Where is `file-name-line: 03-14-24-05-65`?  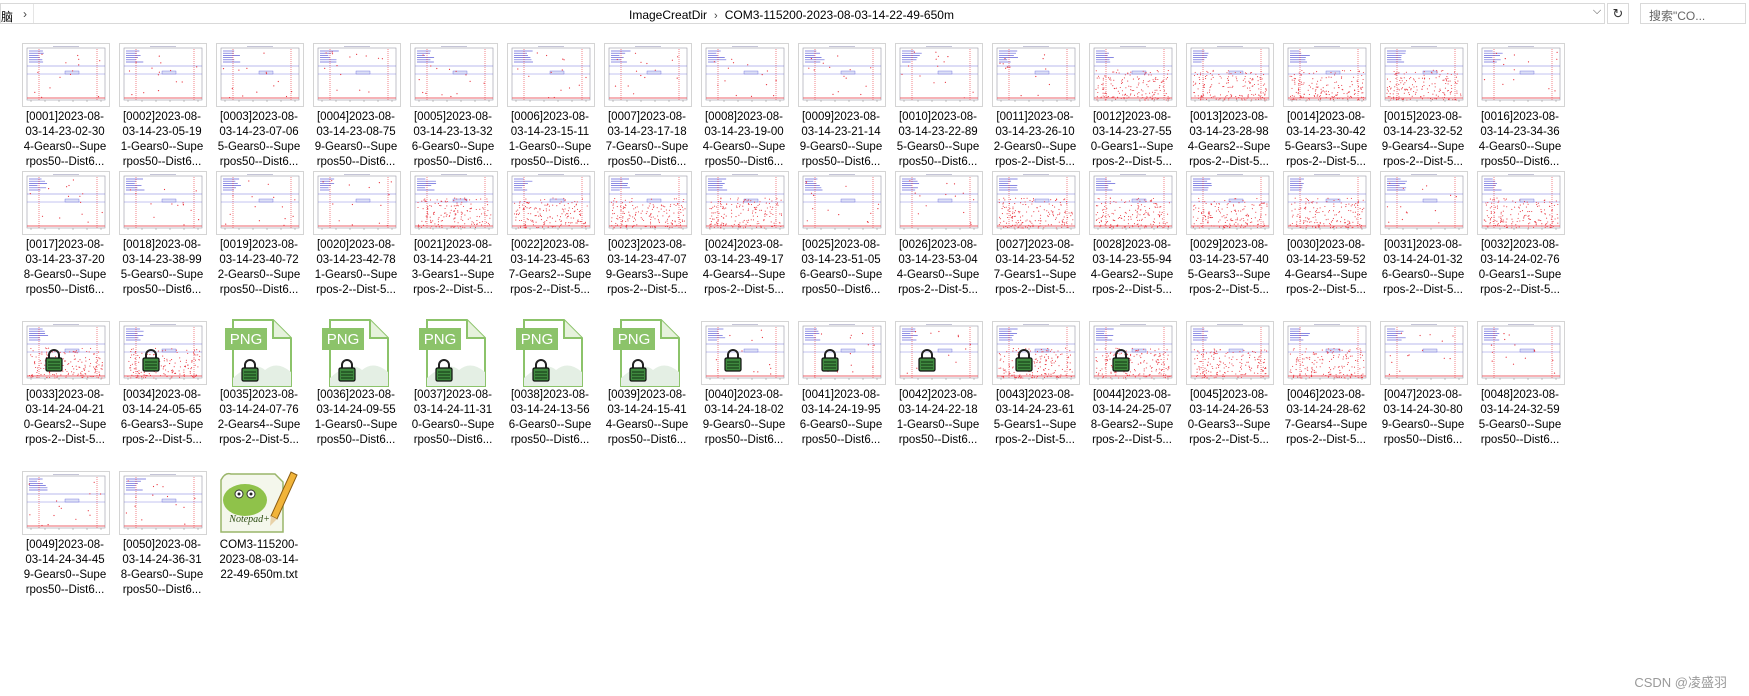
file-name-line: 03-14-24-05-65 is located at coordinates (162, 410).